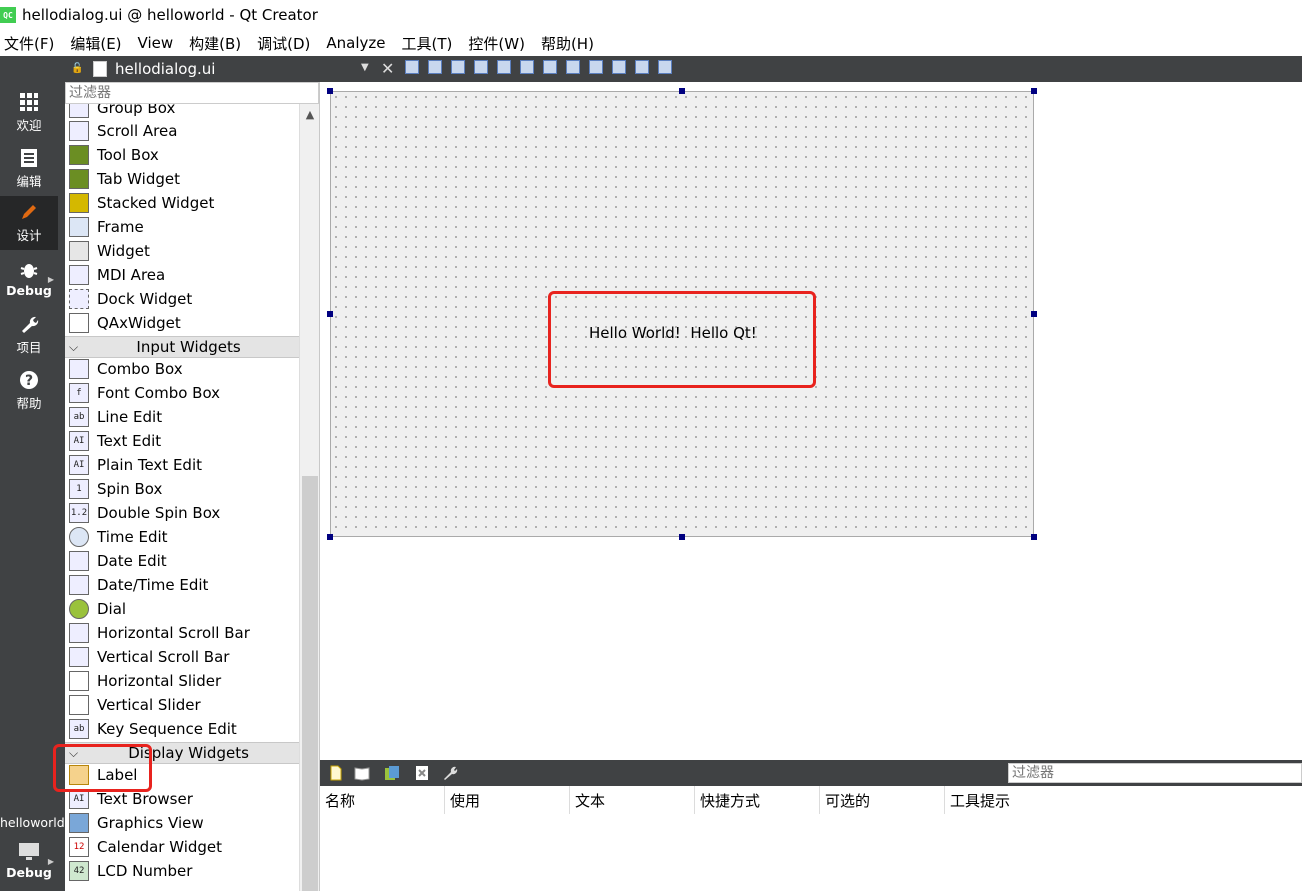 Image resolution: width=1302 pixels, height=891 pixels. I want to click on pencil-icon, so click(29, 212).